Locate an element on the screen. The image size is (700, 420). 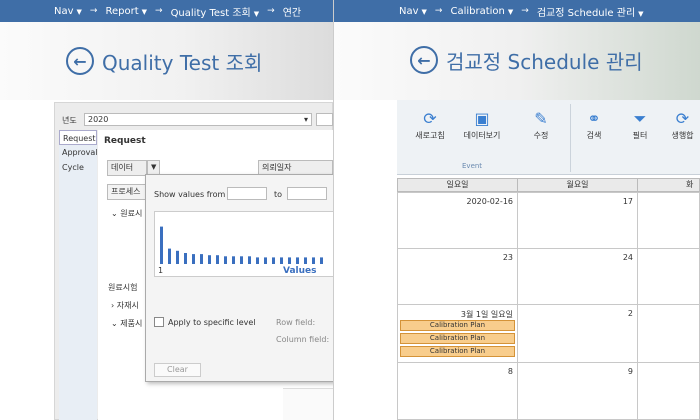
sidebar: Request Approval Cycle is located at coordinates (78, 275).